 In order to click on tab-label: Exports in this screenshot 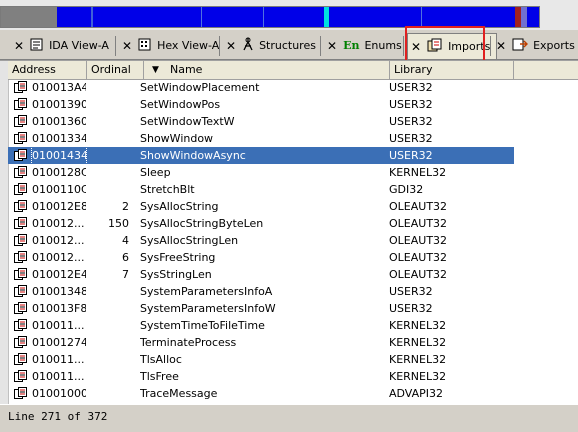, I will do `click(554, 45)`.